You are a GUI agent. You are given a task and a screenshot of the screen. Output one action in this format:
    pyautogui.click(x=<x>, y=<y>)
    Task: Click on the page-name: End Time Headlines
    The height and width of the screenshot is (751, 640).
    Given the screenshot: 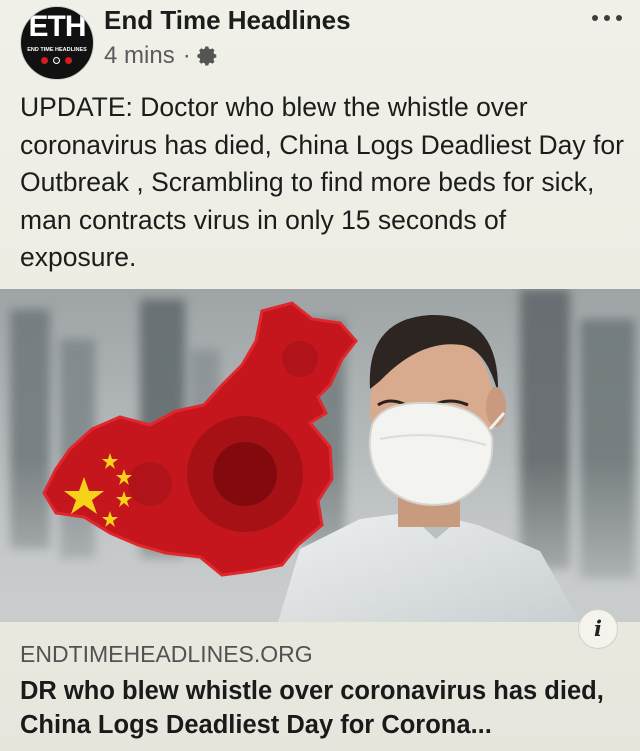 What is the action you would take?
    pyautogui.click(x=227, y=20)
    